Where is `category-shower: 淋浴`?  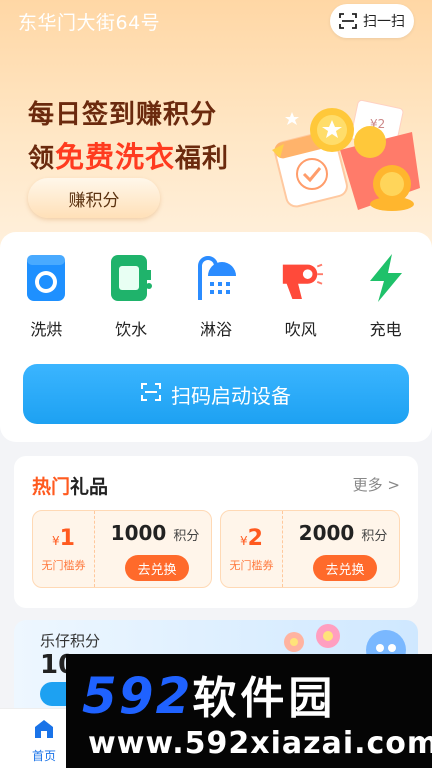
category-shower: 淋浴 is located at coordinates (216, 296).